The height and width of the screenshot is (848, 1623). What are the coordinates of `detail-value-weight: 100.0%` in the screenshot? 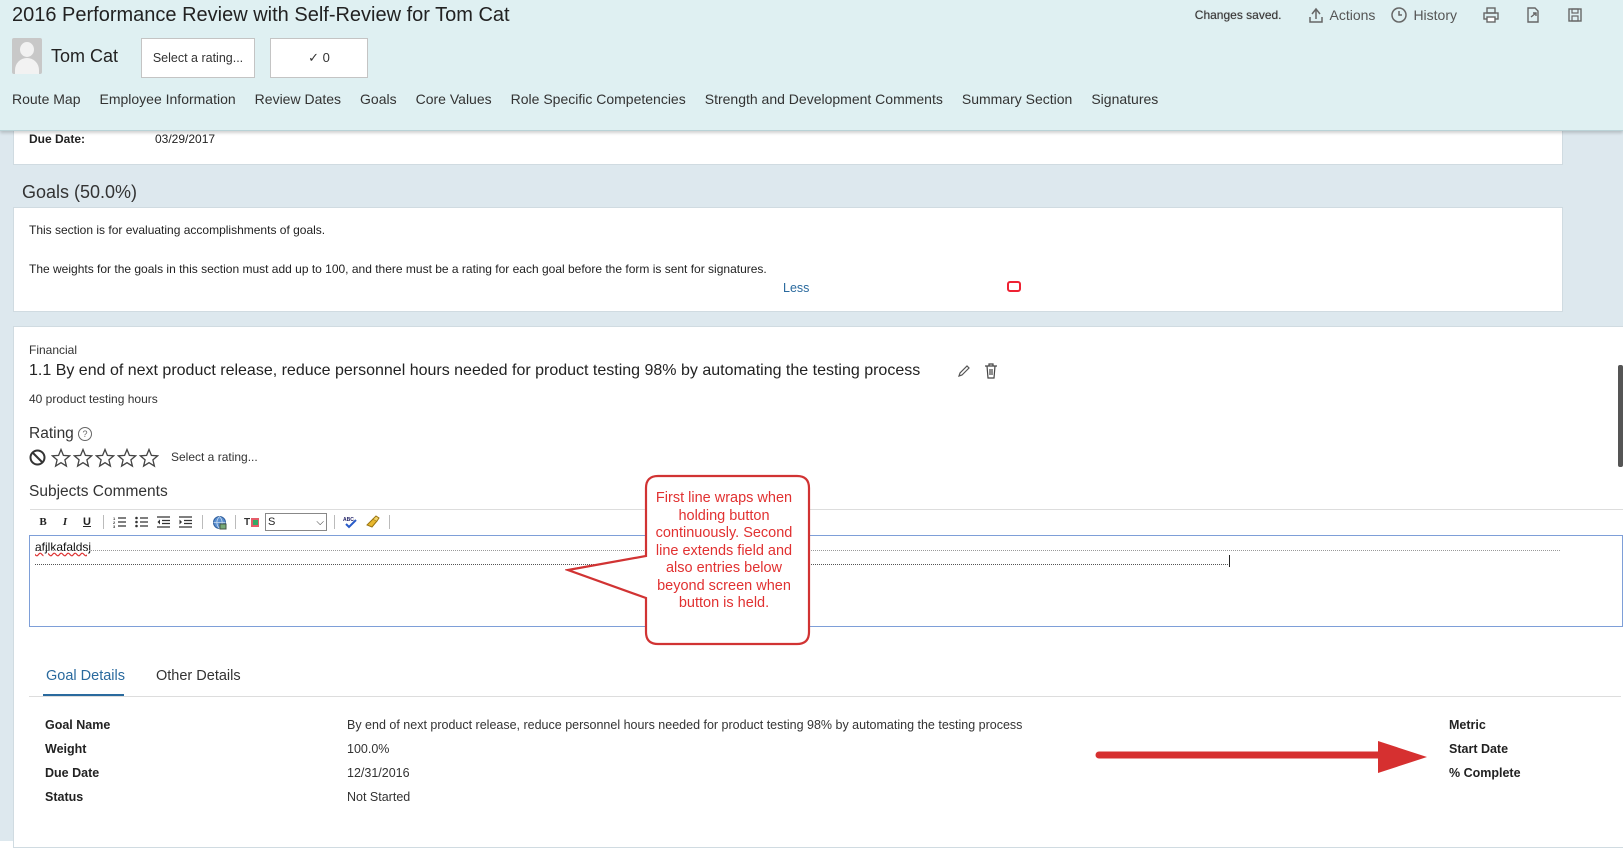 It's located at (368, 749).